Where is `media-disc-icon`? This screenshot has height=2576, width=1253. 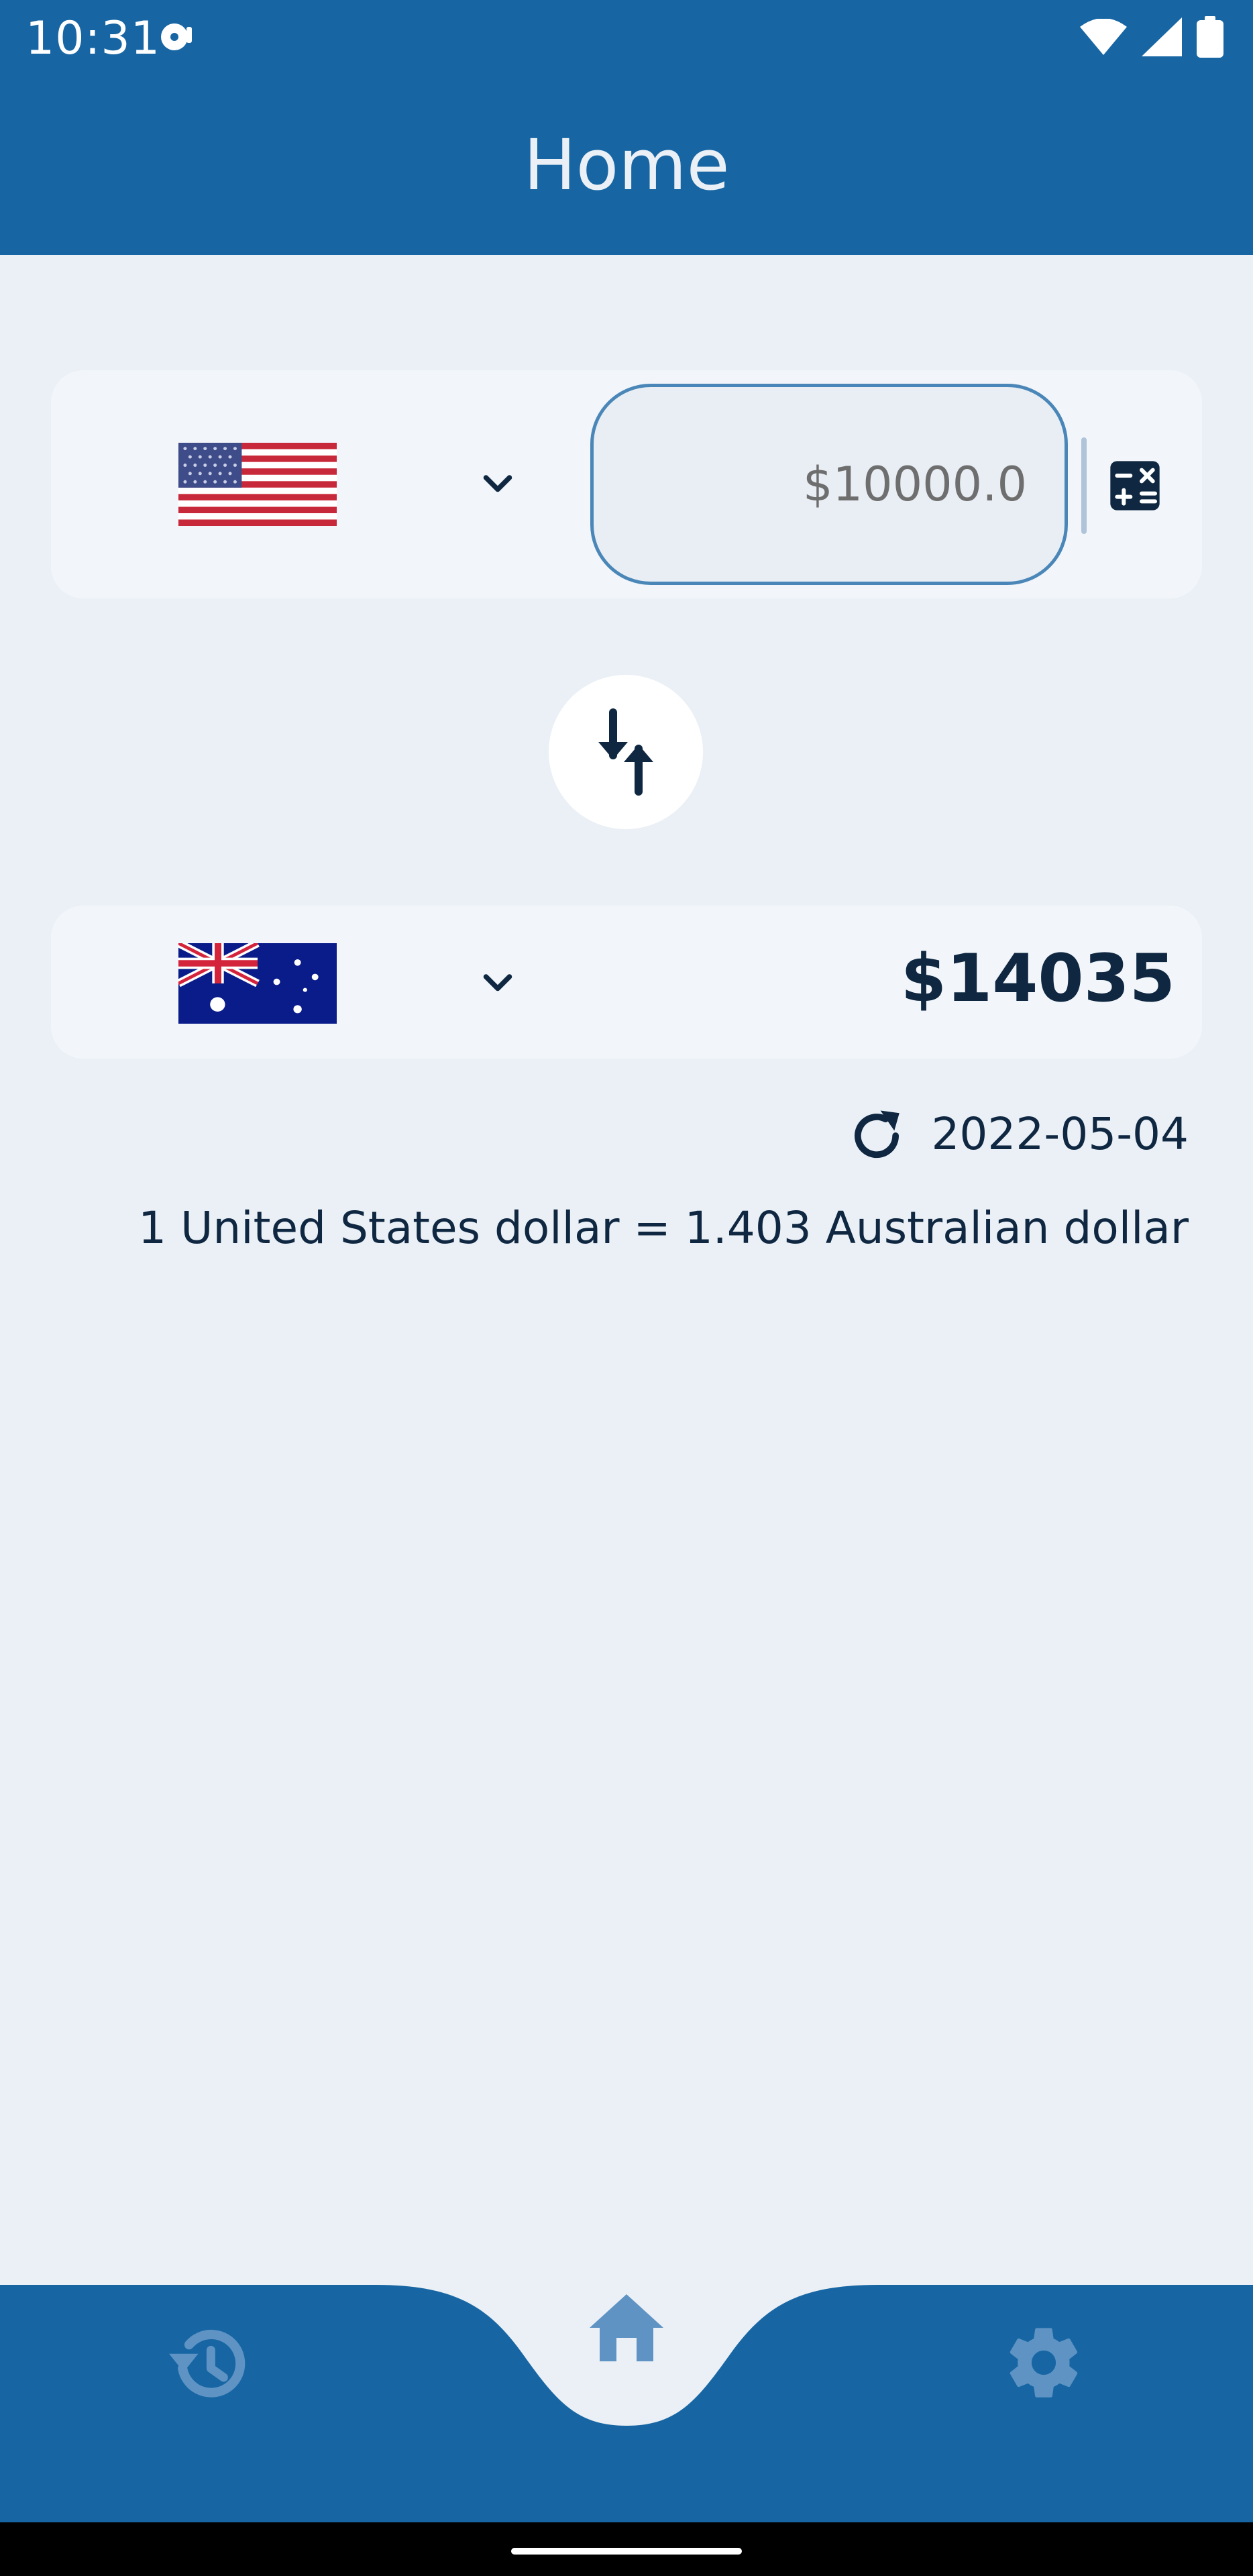
media-disc-icon is located at coordinates (176, 36).